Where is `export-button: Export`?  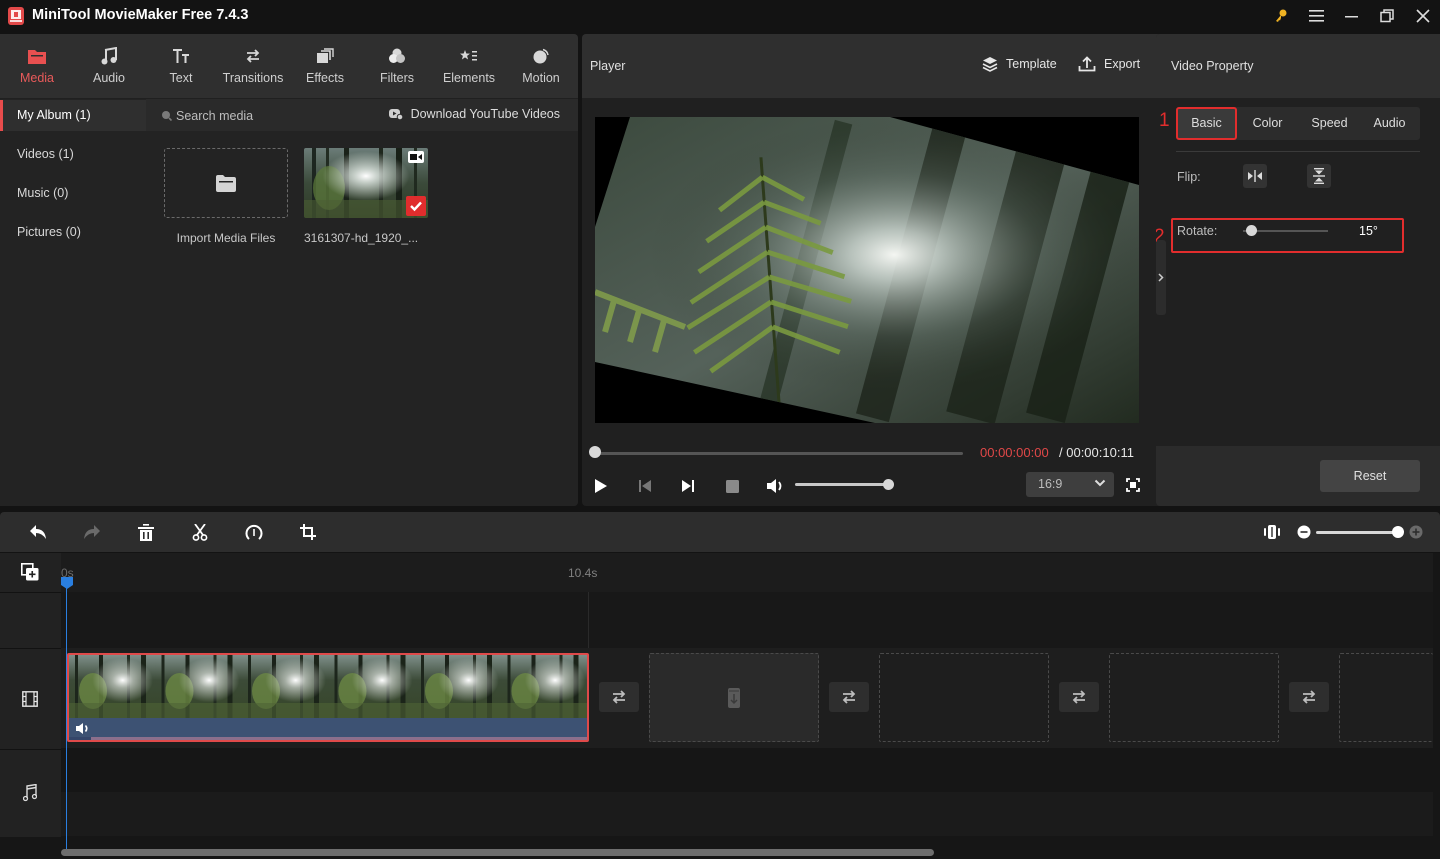
export-button: Export is located at coordinates (1109, 64).